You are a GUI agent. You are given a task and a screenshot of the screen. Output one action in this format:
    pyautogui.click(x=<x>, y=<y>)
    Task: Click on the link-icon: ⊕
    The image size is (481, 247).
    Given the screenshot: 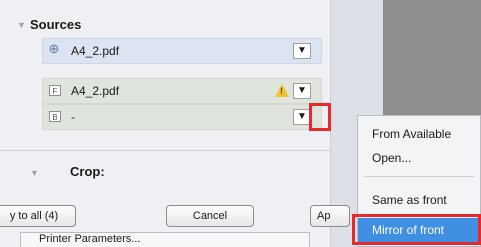 What is the action you would take?
    pyautogui.click(x=54, y=48)
    